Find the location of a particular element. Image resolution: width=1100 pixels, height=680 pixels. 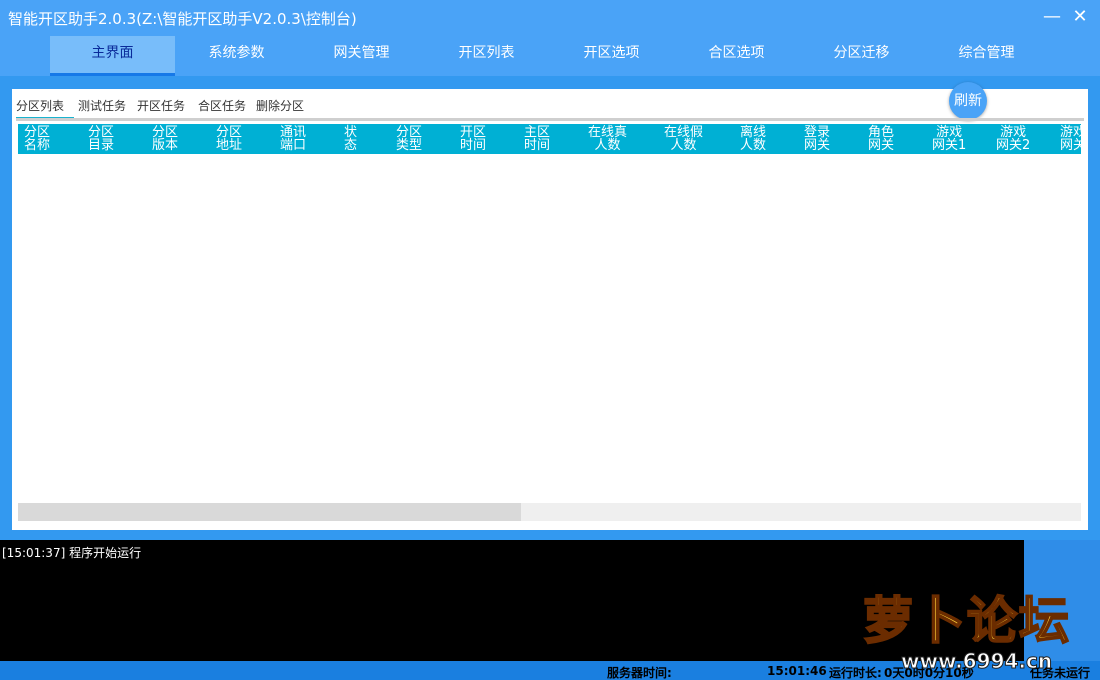

tab-system-params: 系统参数 is located at coordinates (236, 56).